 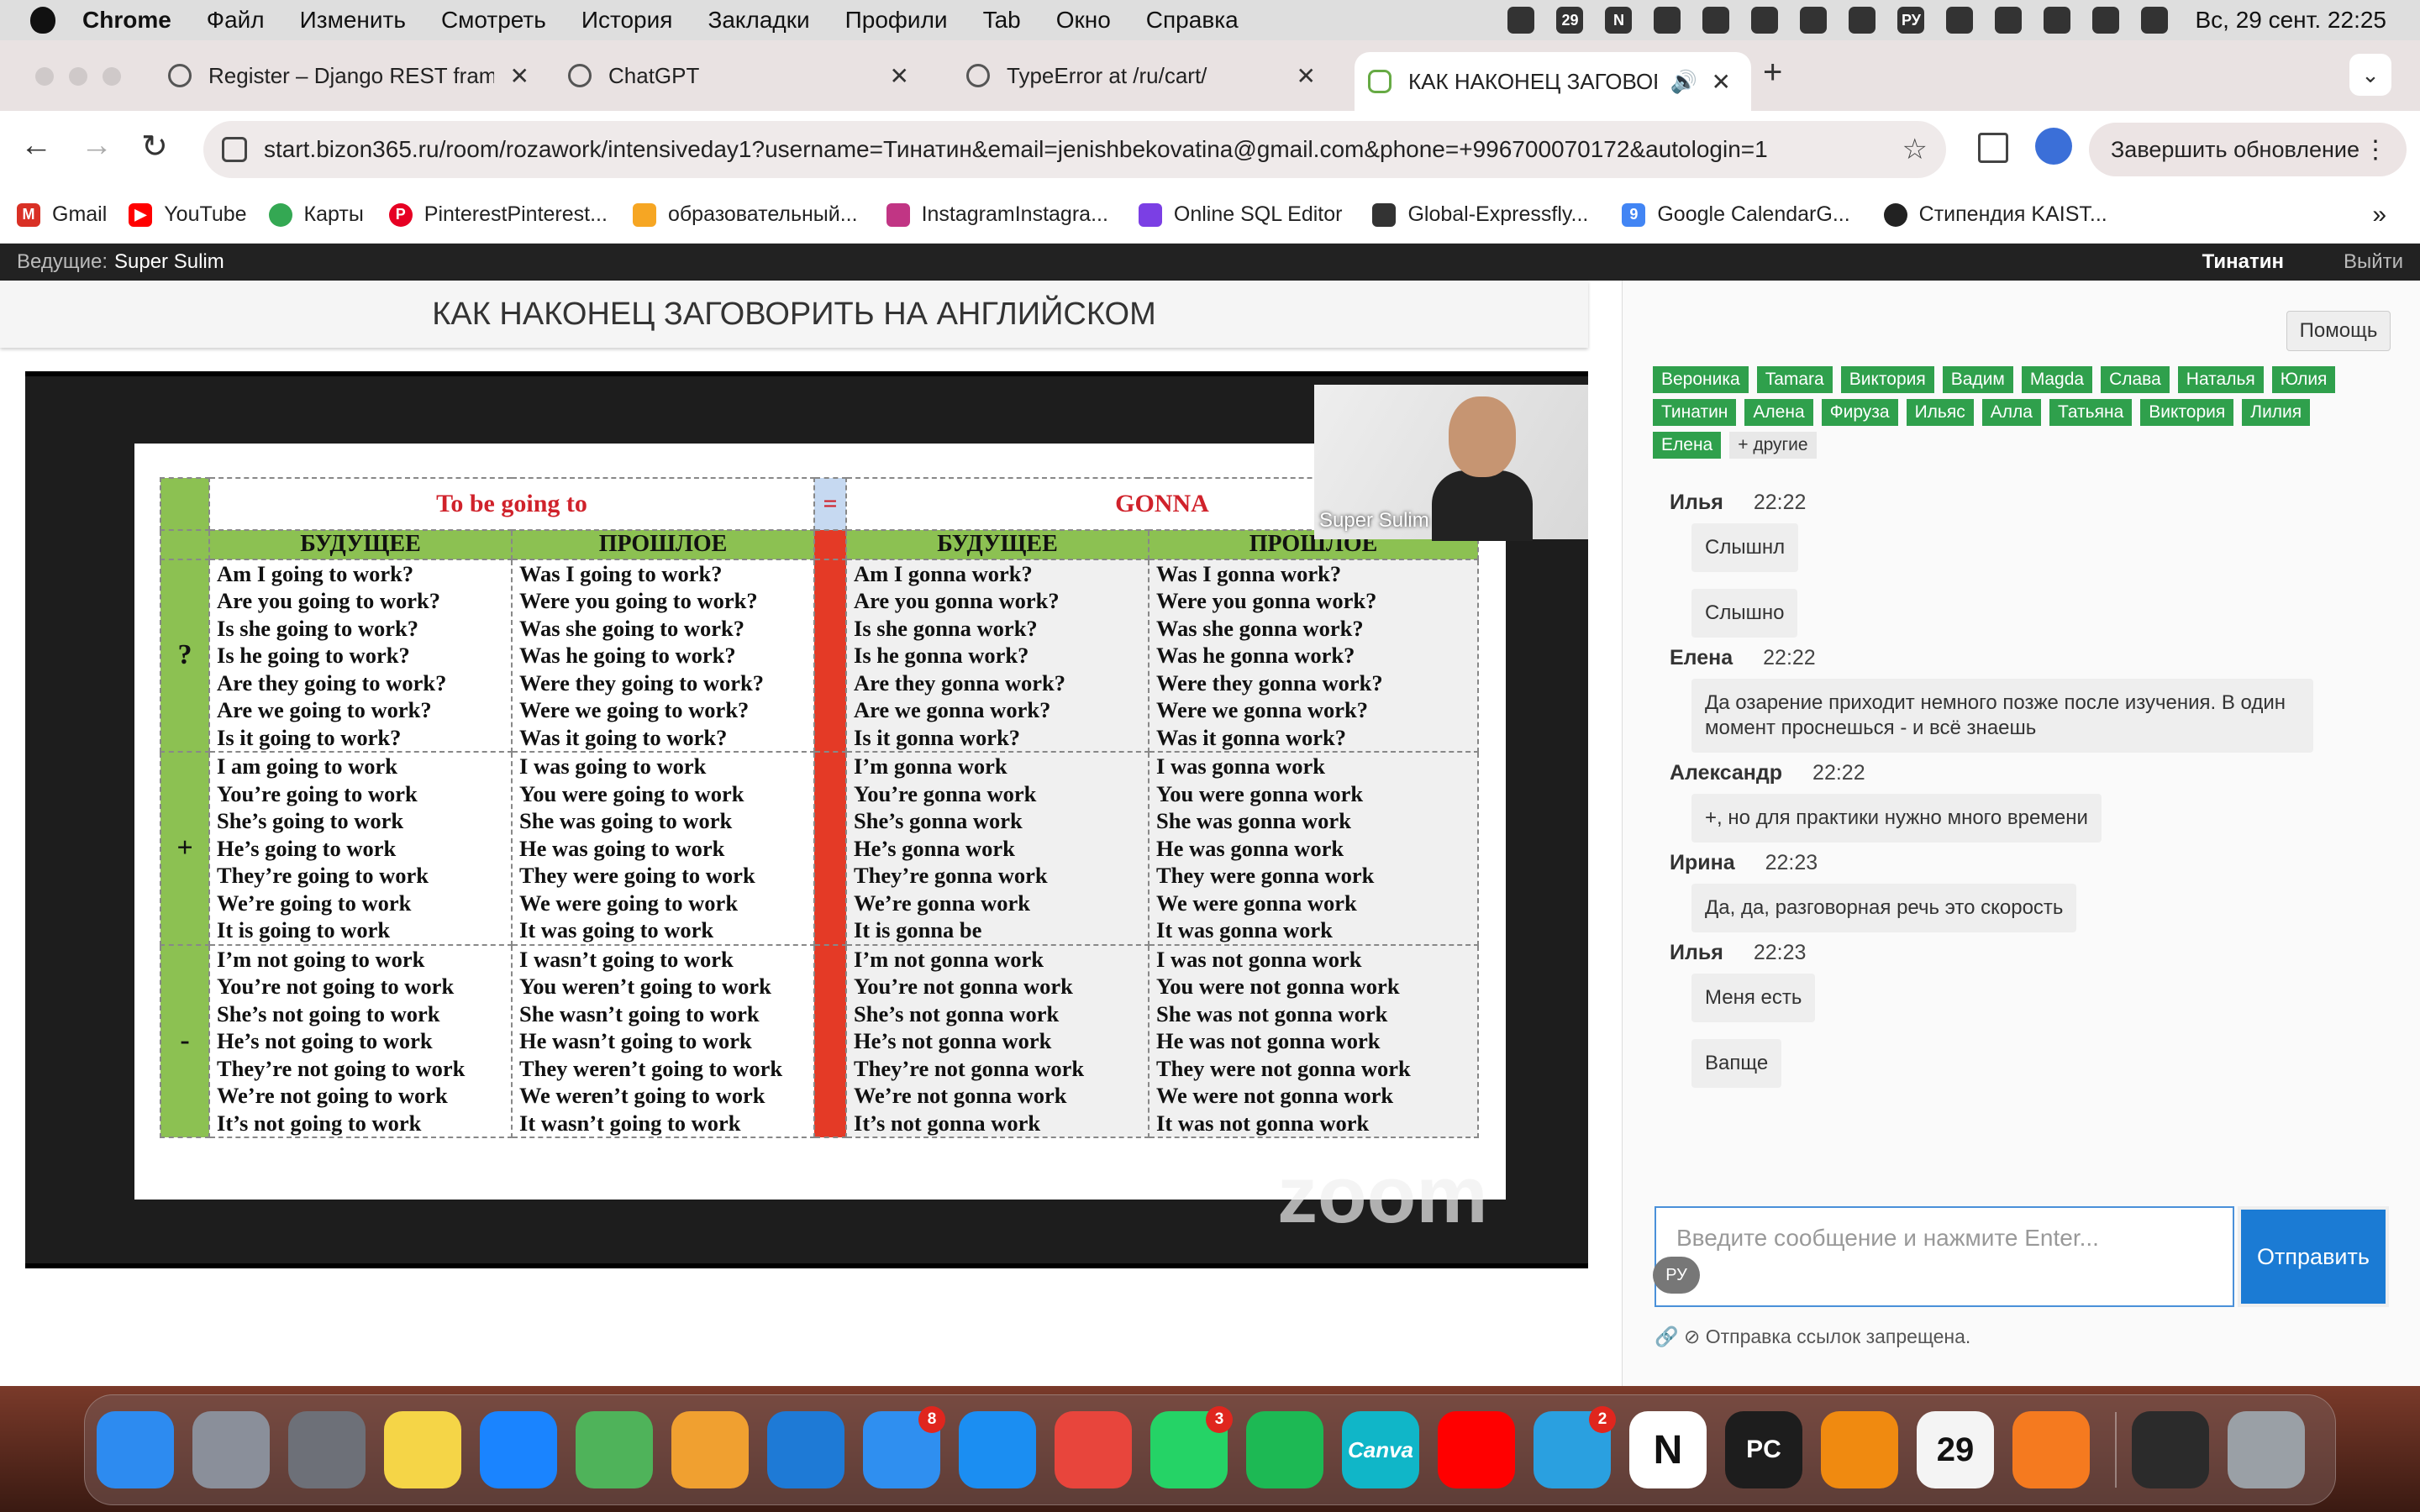 I want to click on screen-mirroring-icon, so click(x=2009, y=20).